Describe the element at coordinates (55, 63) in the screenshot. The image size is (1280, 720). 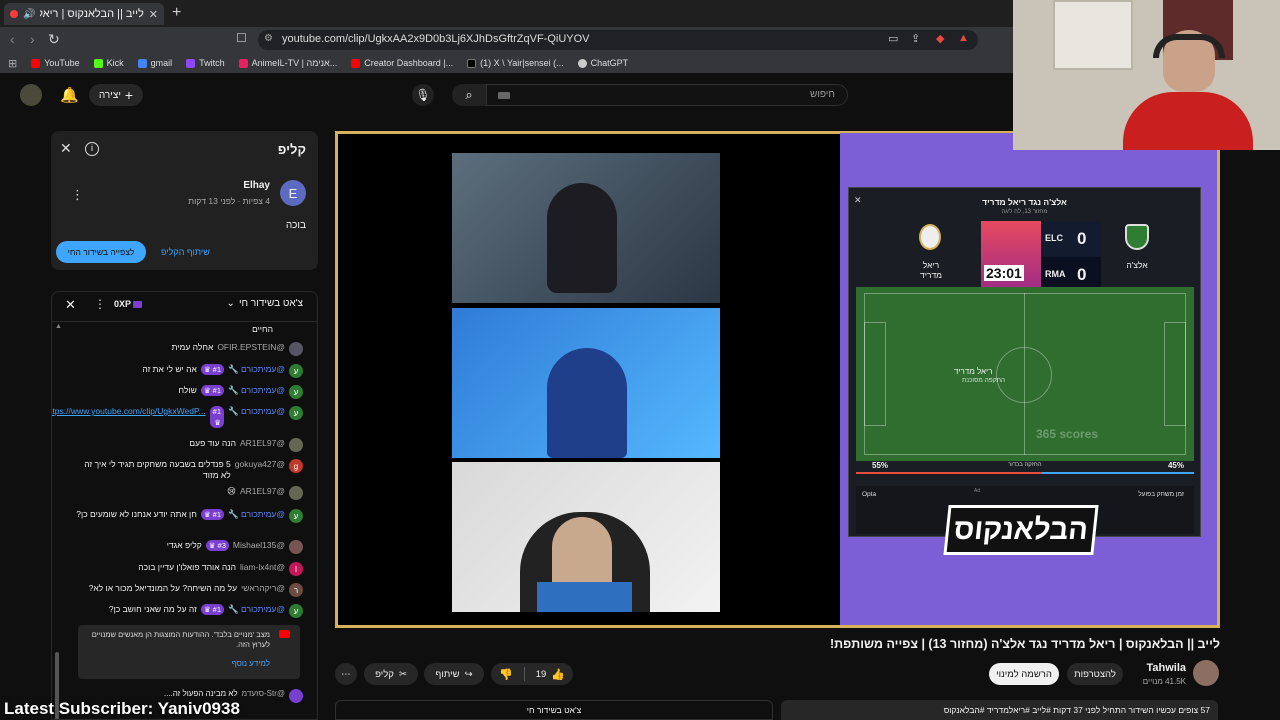
I see `bookmark-youtube: YouTube` at that location.